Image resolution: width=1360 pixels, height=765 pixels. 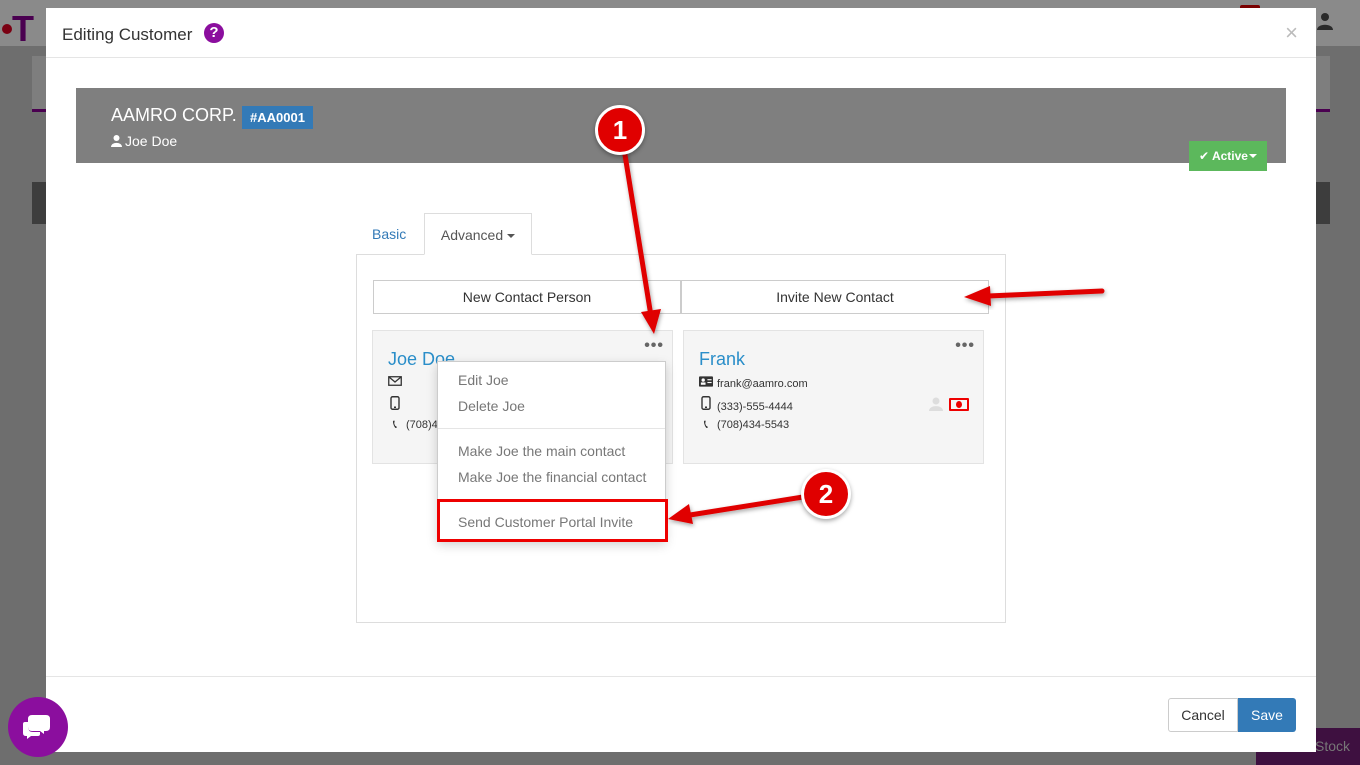 What do you see at coordinates (1267, 715) in the screenshot?
I see `save-button: Save` at bounding box center [1267, 715].